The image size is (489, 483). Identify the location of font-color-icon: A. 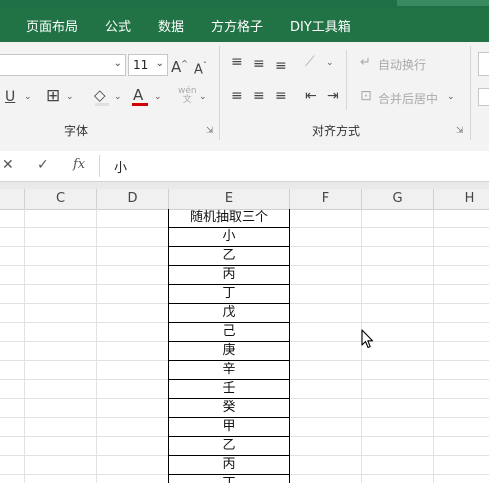
(138, 95).